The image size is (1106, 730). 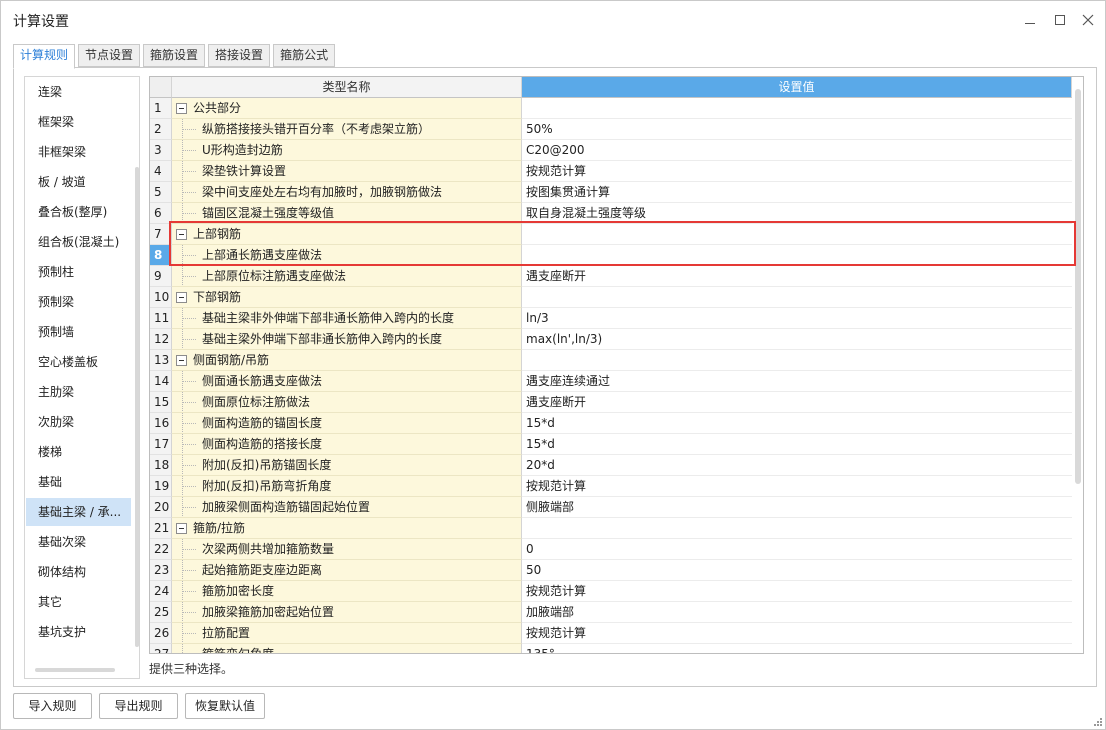 What do you see at coordinates (797, 549) in the screenshot?
I see `setting-value-cell: 0` at bounding box center [797, 549].